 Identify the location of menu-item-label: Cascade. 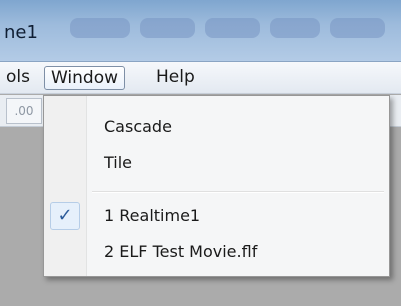
(138, 126).